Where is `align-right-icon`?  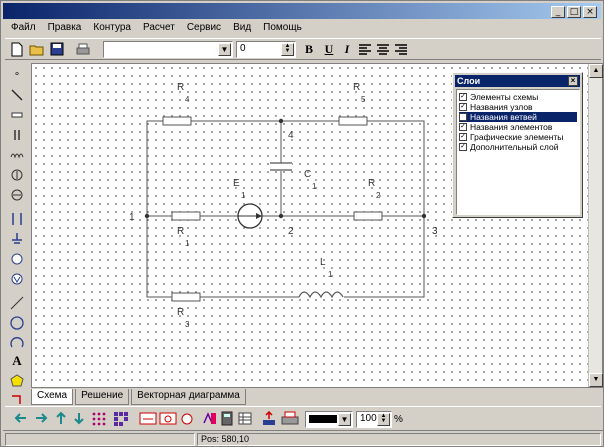 align-right-icon is located at coordinates (401, 49).